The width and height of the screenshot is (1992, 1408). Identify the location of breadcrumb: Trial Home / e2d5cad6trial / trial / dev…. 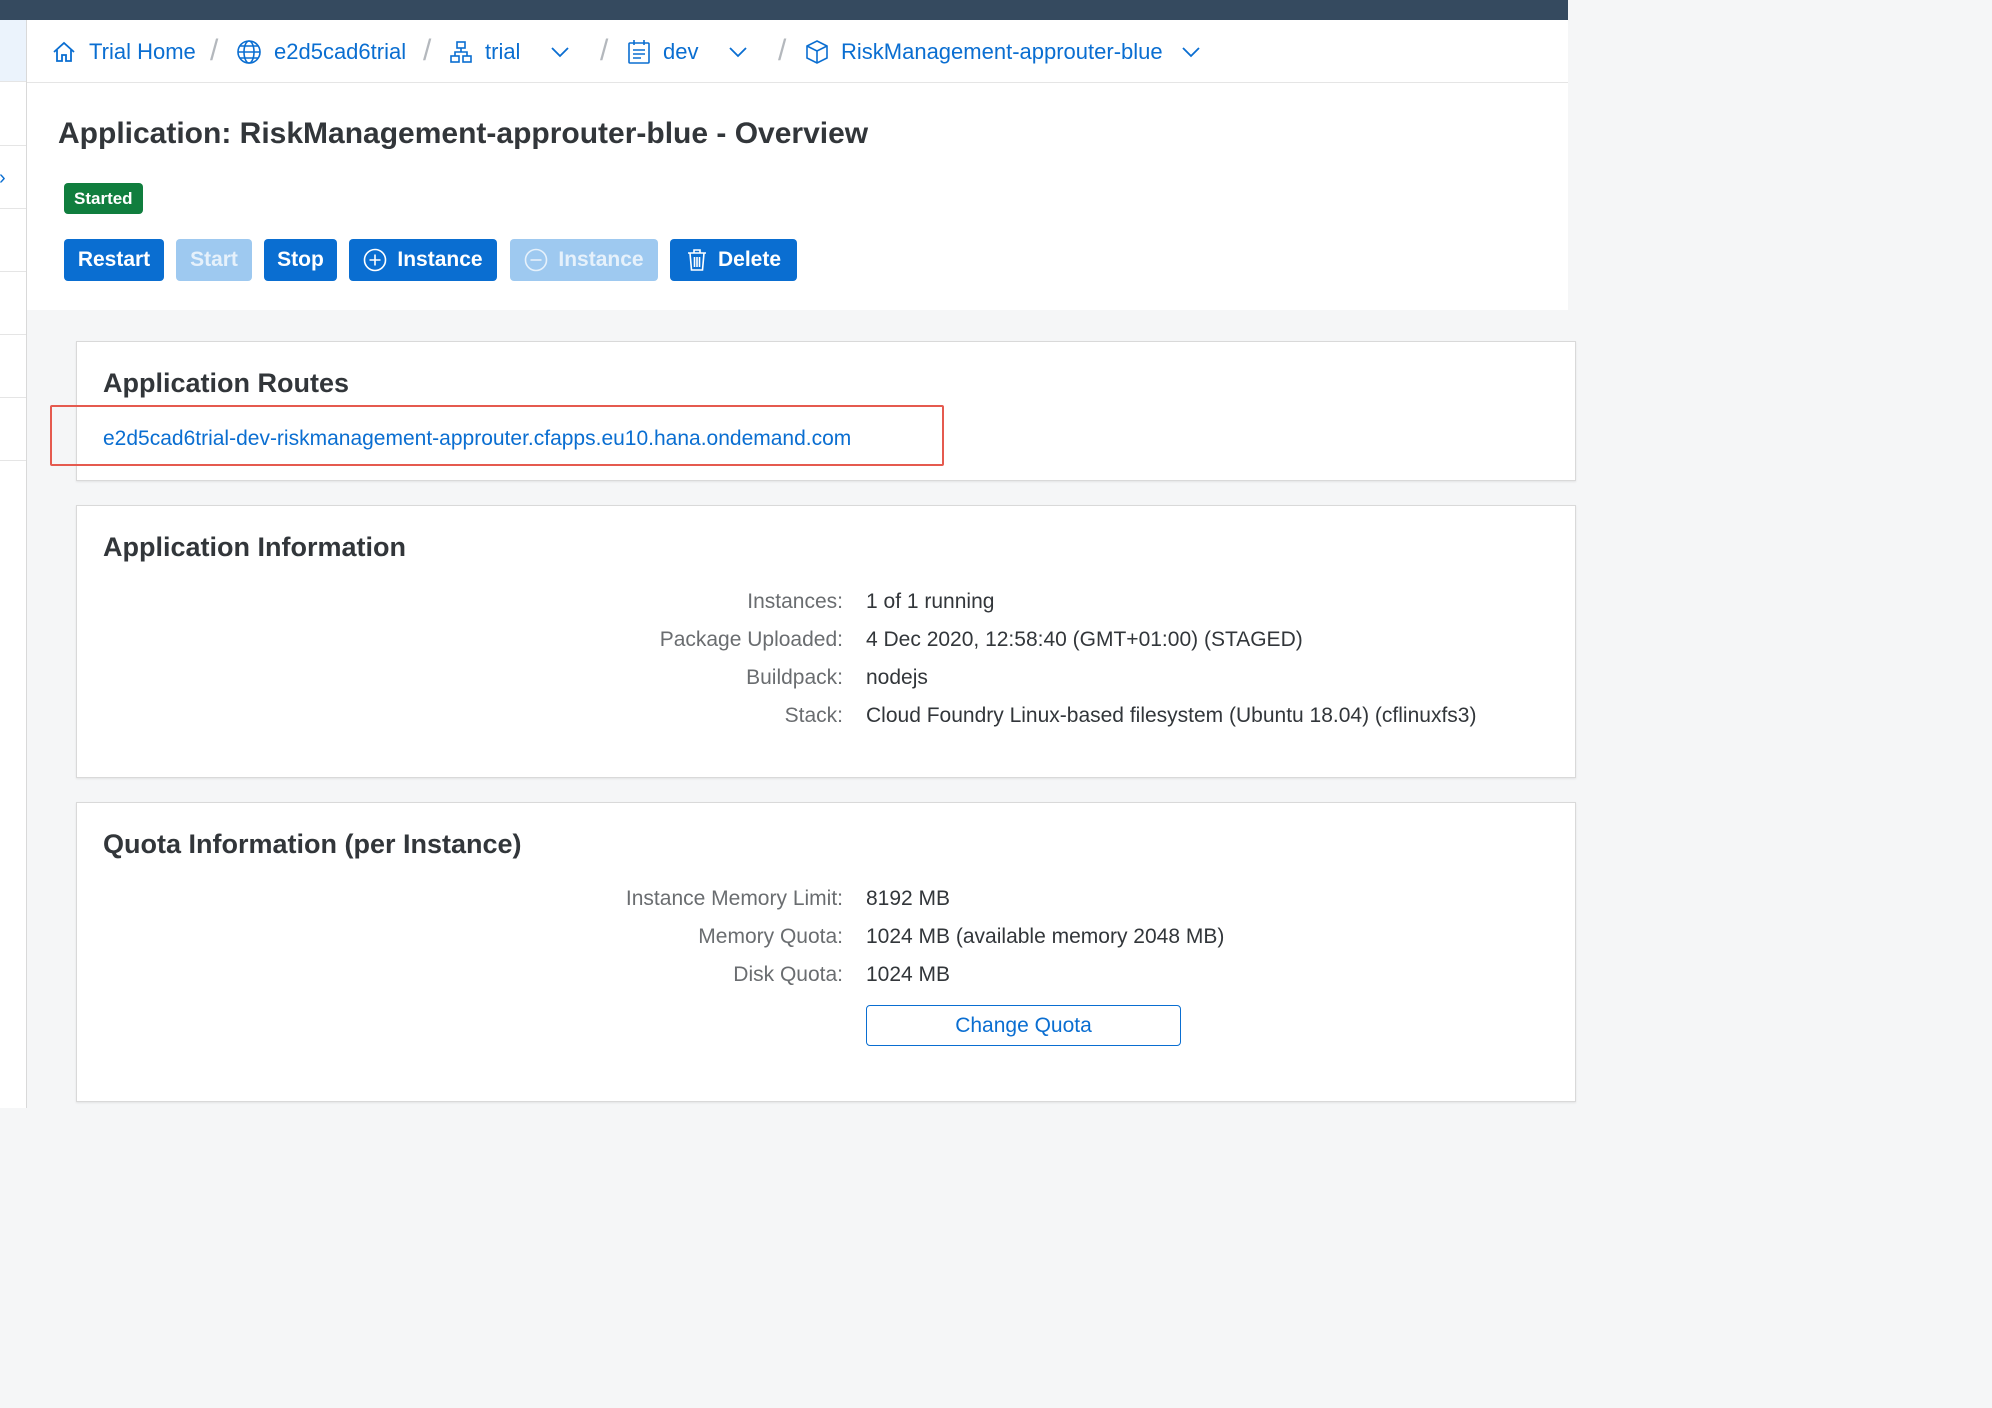
(797, 51).